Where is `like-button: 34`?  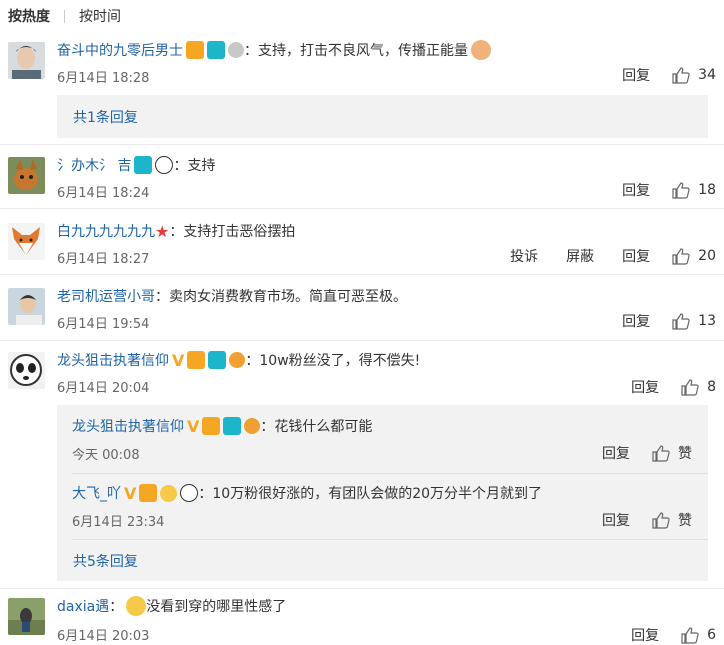 like-button: 34 is located at coordinates (694, 75).